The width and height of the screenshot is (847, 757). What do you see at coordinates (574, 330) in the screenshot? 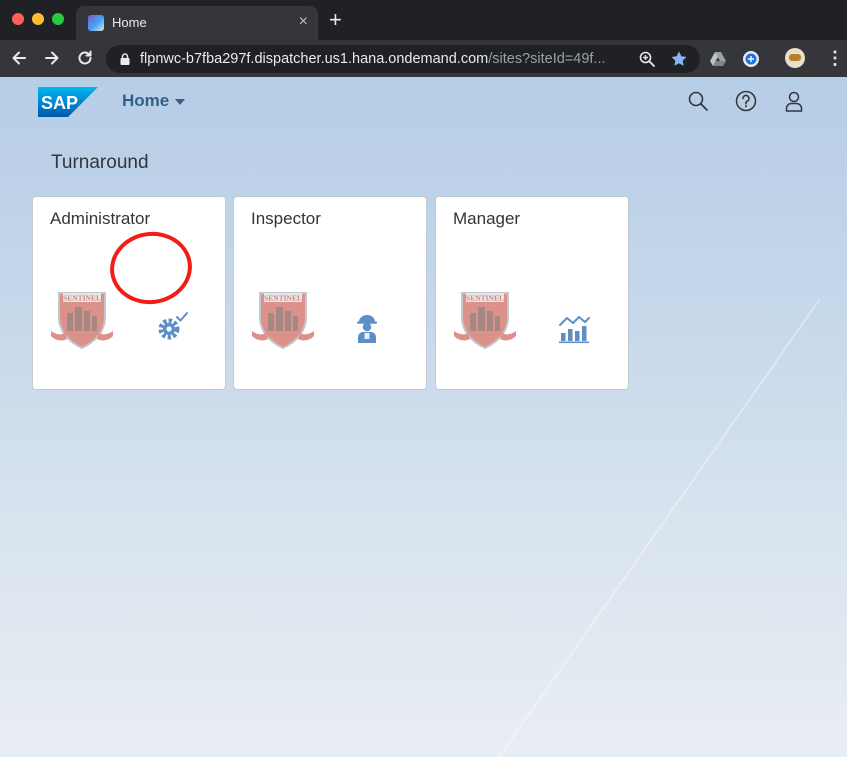
I see `chart-icon` at bounding box center [574, 330].